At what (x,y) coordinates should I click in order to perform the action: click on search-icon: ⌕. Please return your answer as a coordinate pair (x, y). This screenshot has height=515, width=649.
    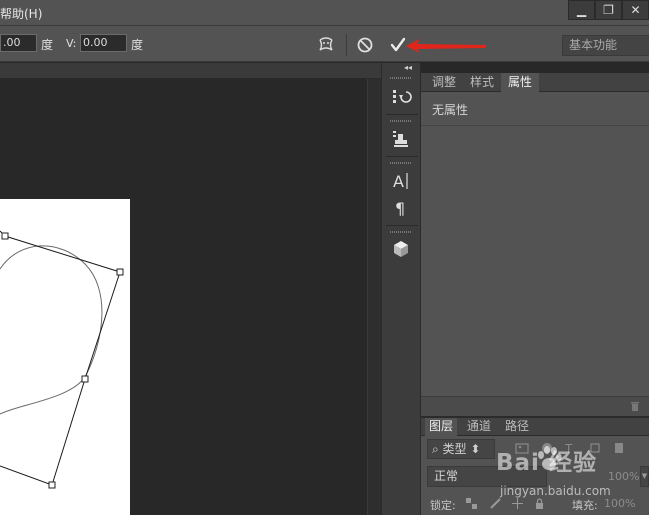
    Looking at the image, I should click on (437, 449).